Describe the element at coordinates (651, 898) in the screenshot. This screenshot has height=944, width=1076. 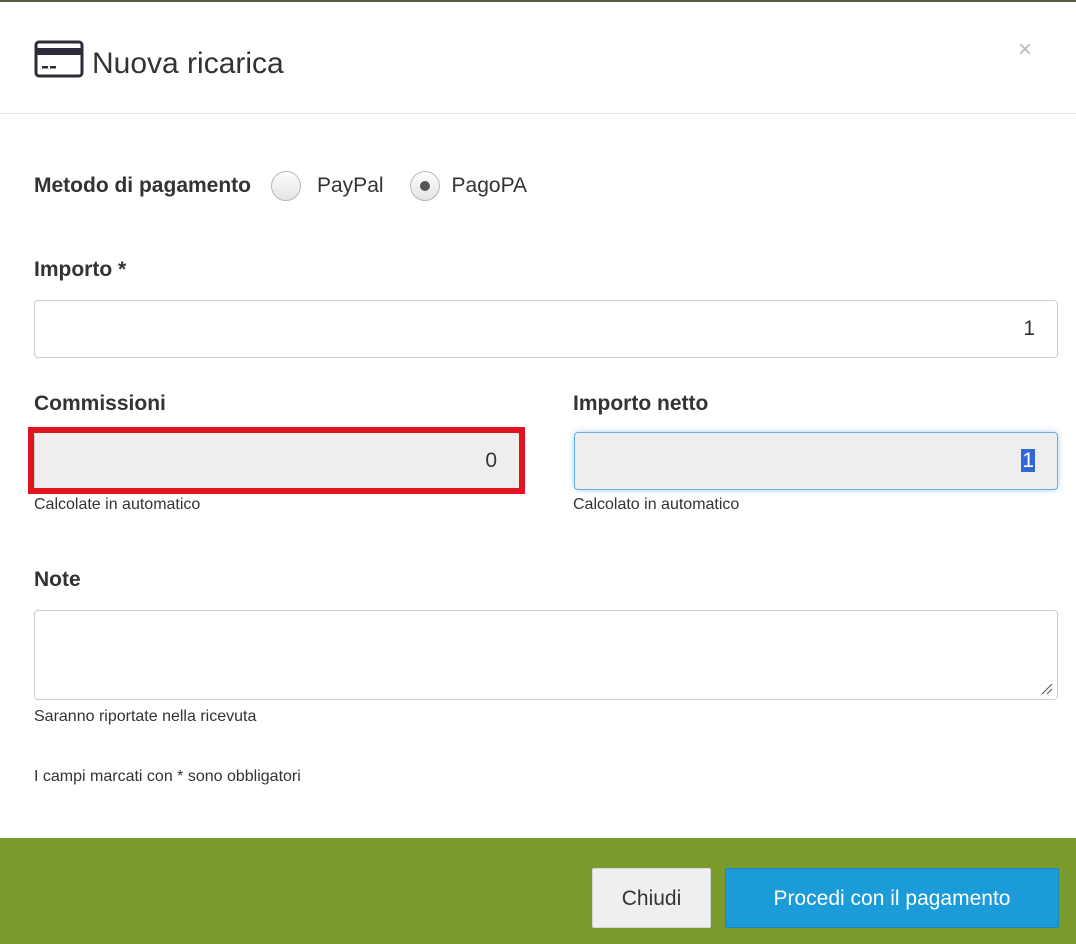
I see `close-button: Chiudi` at that location.